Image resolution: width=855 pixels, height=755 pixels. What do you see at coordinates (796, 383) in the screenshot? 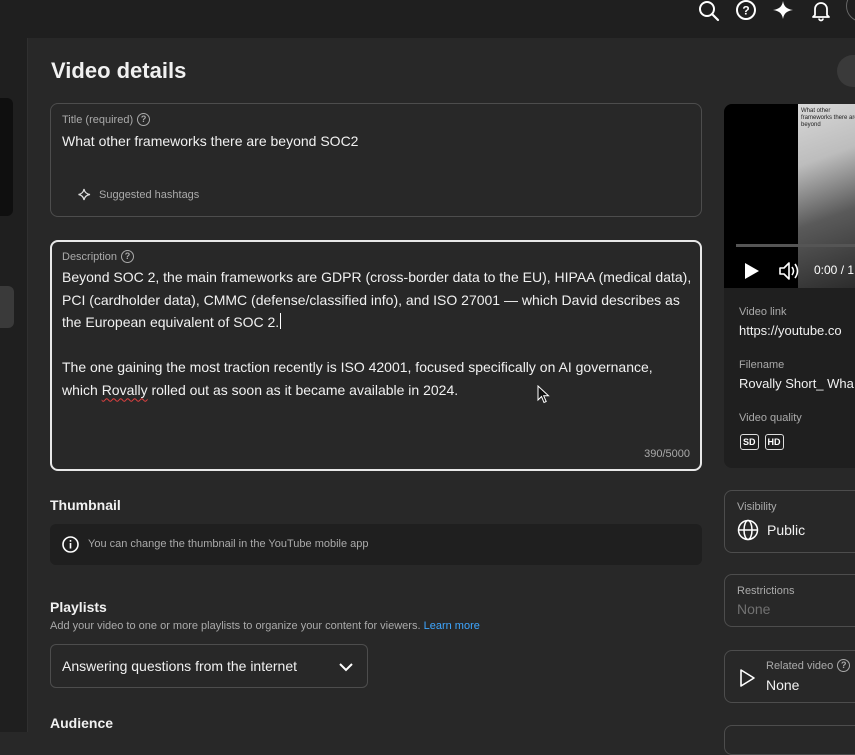
I see `filename-value: Rovally Short_ Wha` at bounding box center [796, 383].